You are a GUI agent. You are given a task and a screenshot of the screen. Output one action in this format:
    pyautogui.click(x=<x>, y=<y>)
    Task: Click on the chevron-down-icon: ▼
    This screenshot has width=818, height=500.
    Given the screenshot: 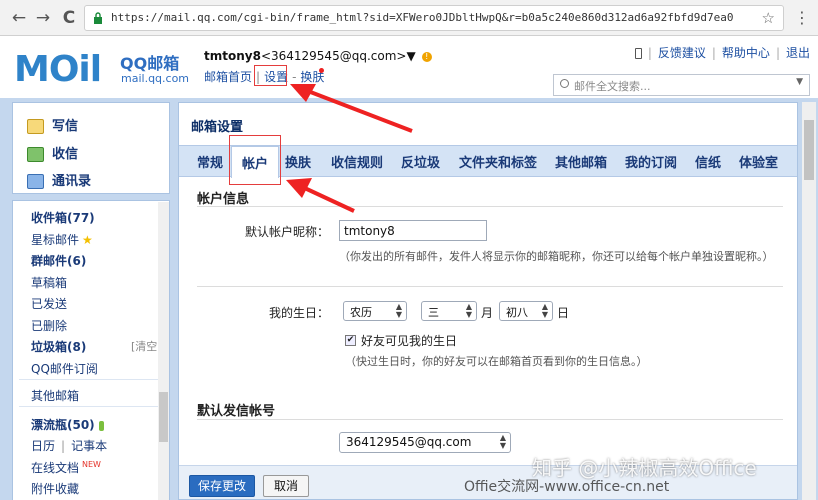 What is the action you would take?
    pyautogui.click(x=799, y=82)
    